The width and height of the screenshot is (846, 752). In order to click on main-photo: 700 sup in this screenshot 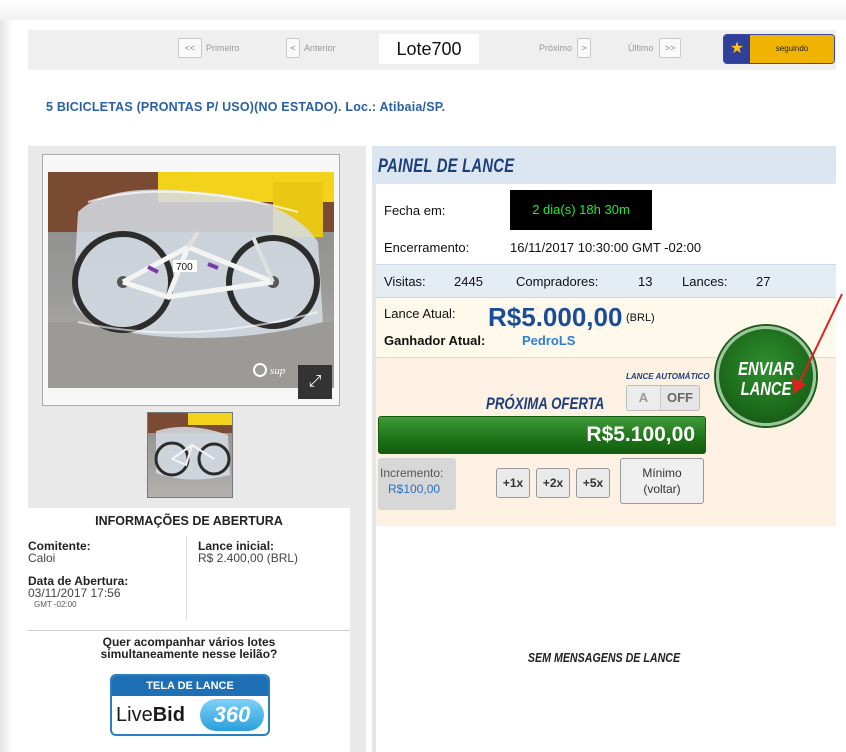, I will do `click(191, 280)`.